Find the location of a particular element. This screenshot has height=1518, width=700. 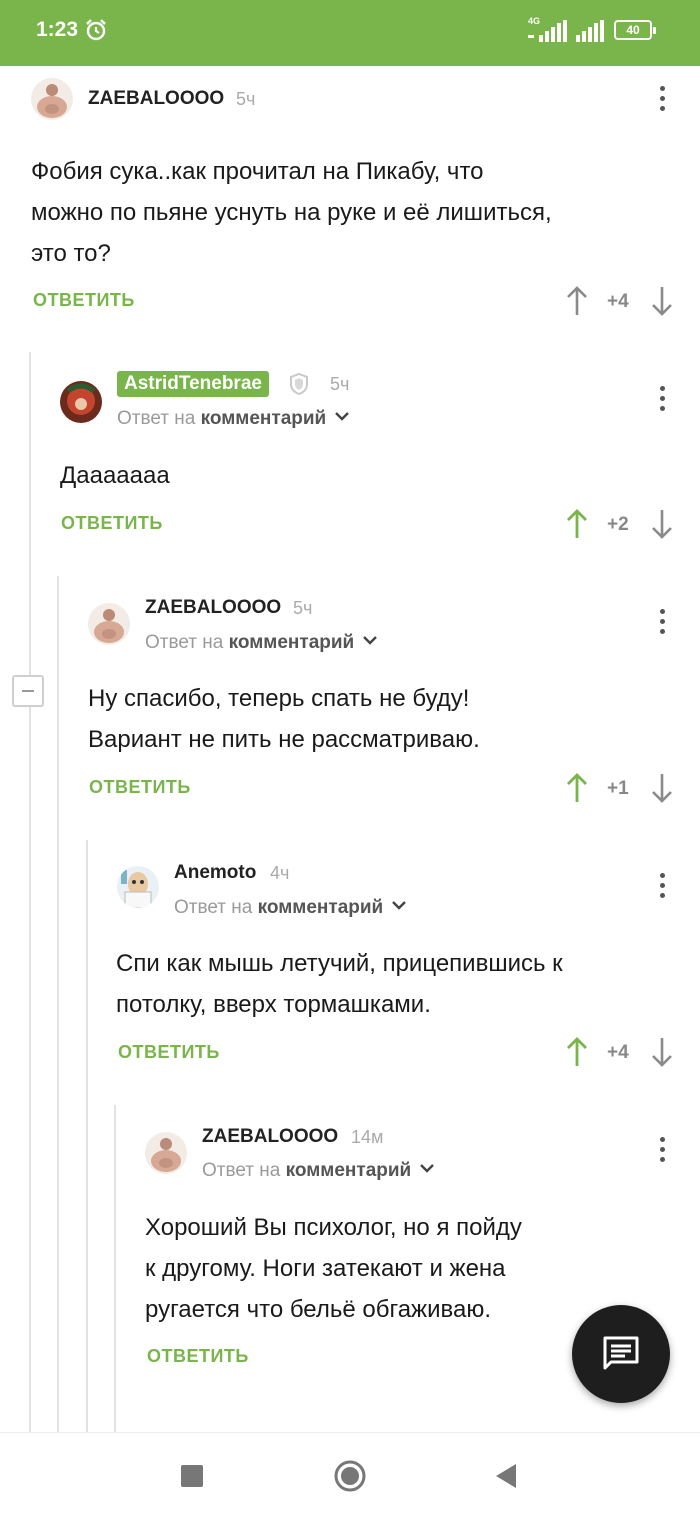

status-bar: 1:23 4G 40 is located at coordinates (350, 33).